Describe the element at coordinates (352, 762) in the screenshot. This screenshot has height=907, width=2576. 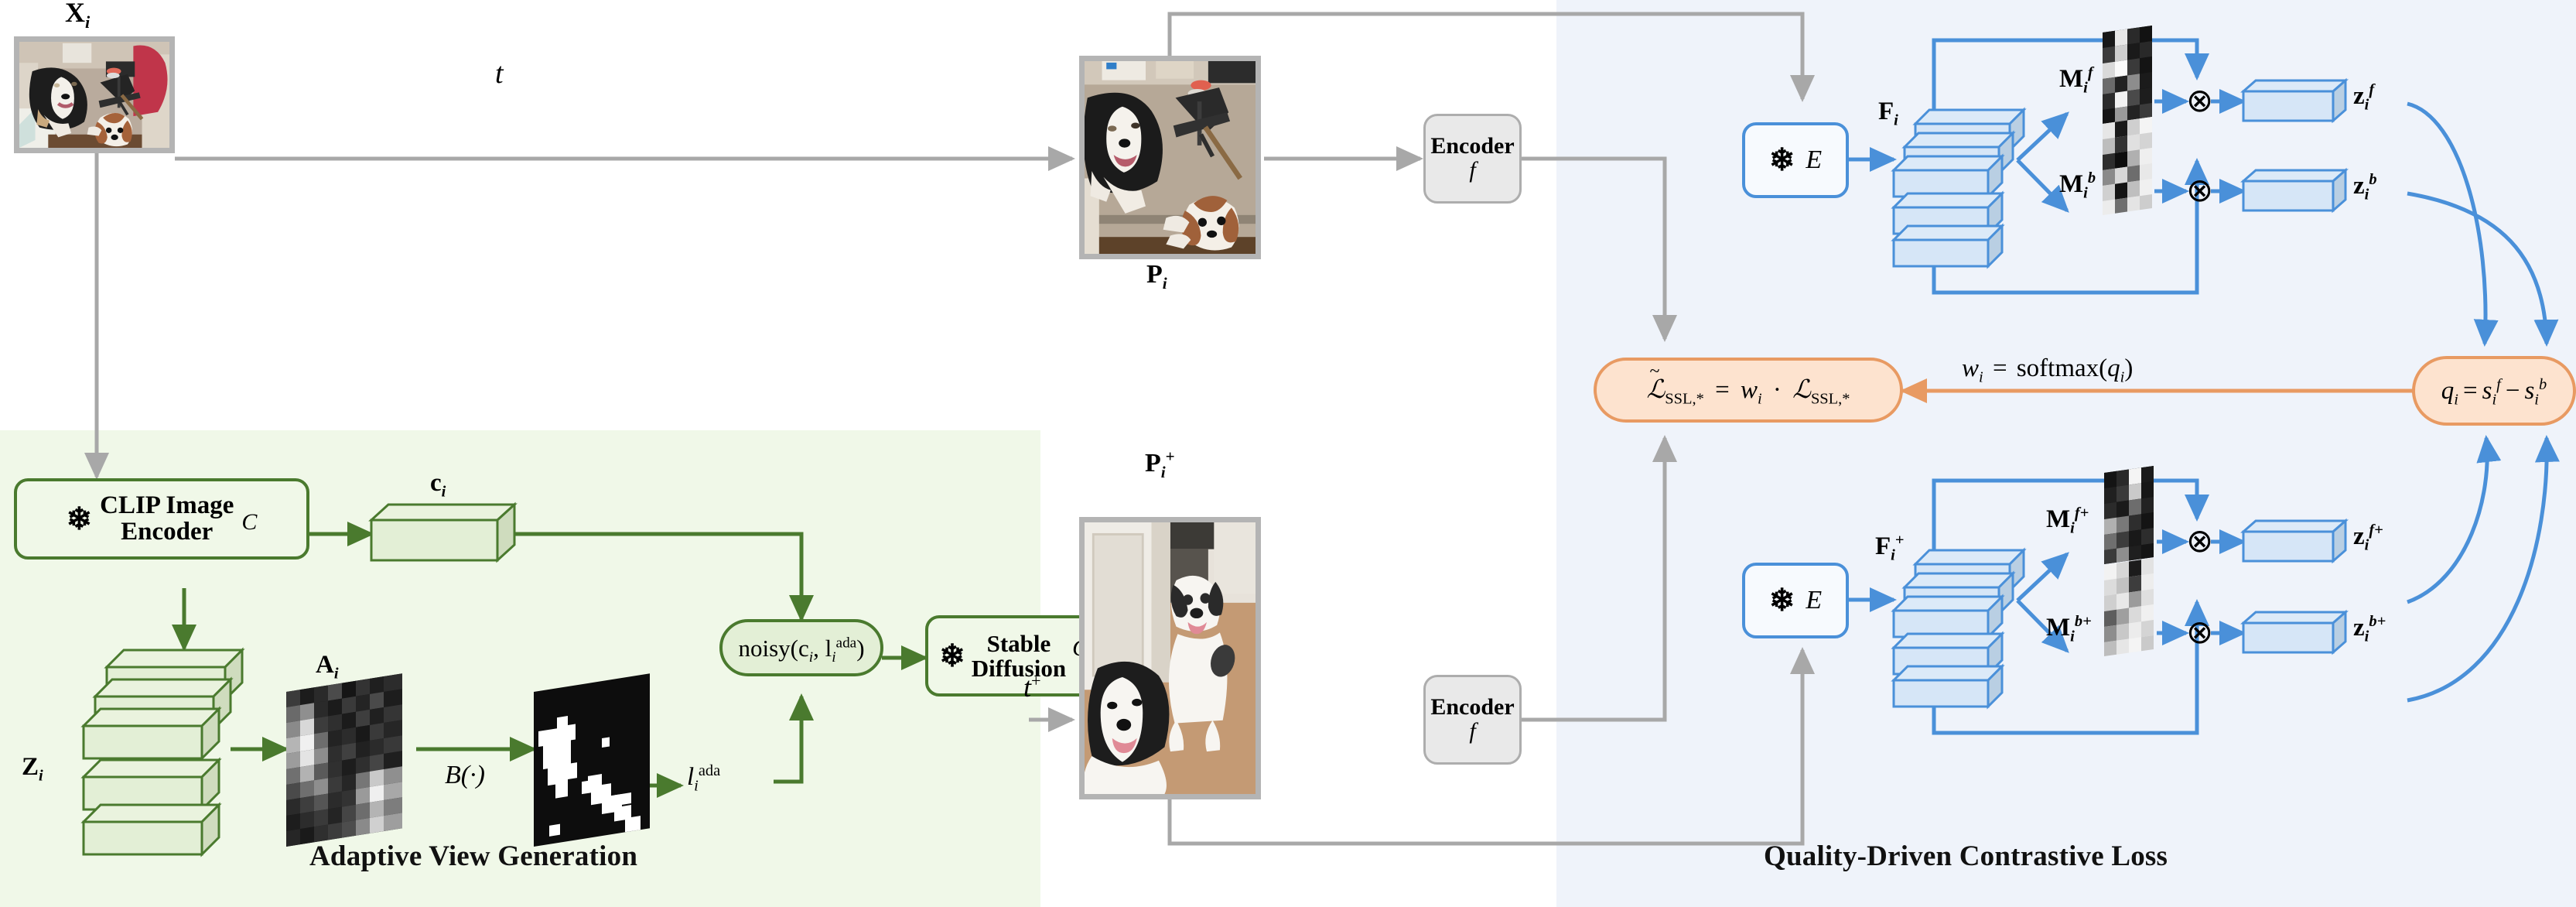
I see `attention-map-a` at that location.